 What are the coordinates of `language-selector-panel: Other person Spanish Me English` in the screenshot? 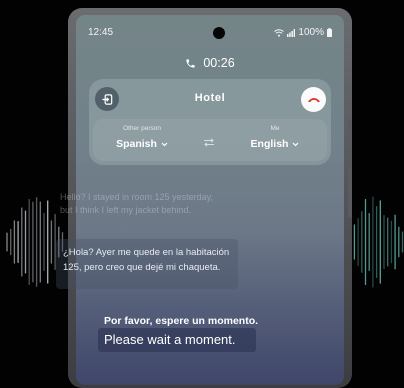 It's located at (210, 140).